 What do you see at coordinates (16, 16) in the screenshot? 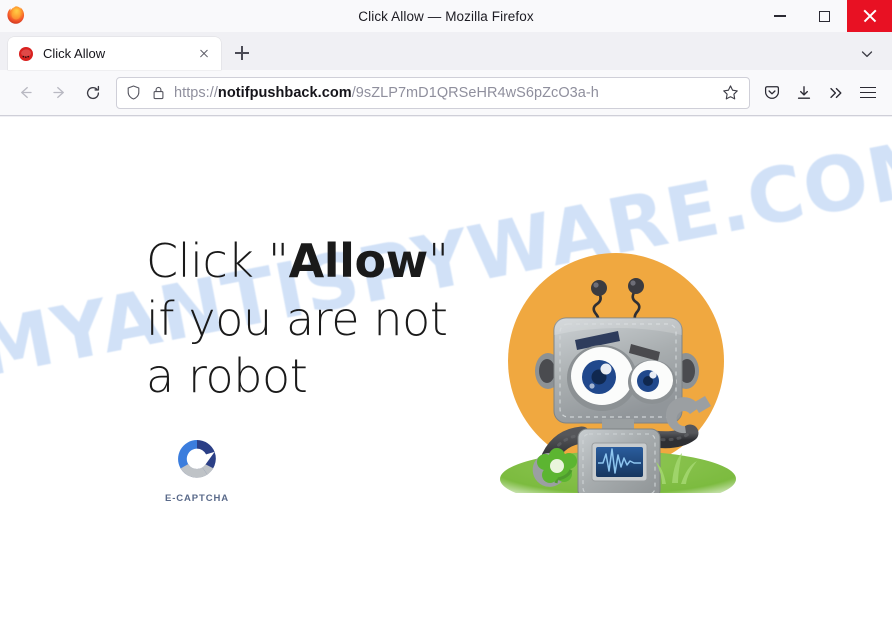
I see `firefox-logo-icon` at bounding box center [16, 16].